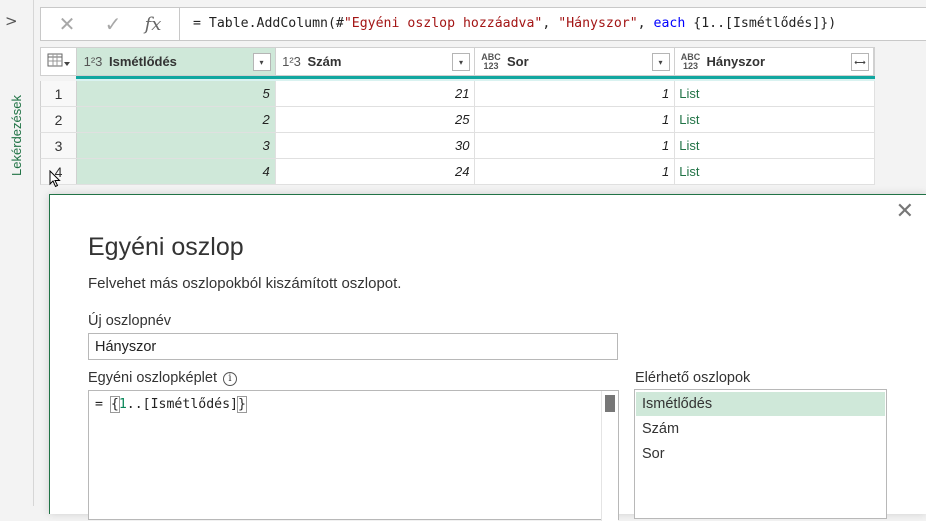  What do you see at coordinates (760, 404) in the screenshot?
I see `available-column-item: Ismétlődés` at bounding box center [760, 404].